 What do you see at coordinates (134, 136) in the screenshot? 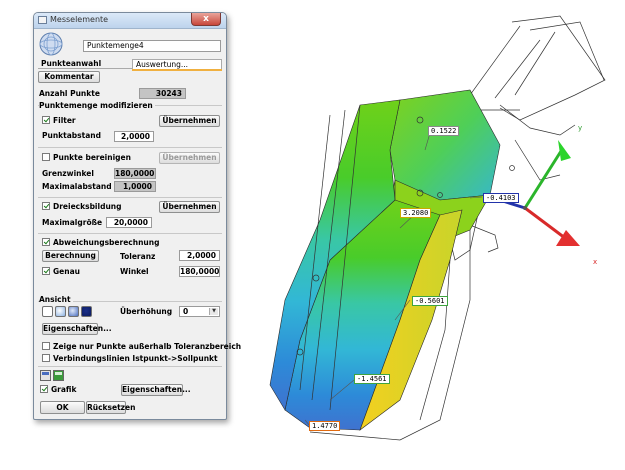
I see `punktabstand-input: 2,0000` at bounding box center [134, 136].